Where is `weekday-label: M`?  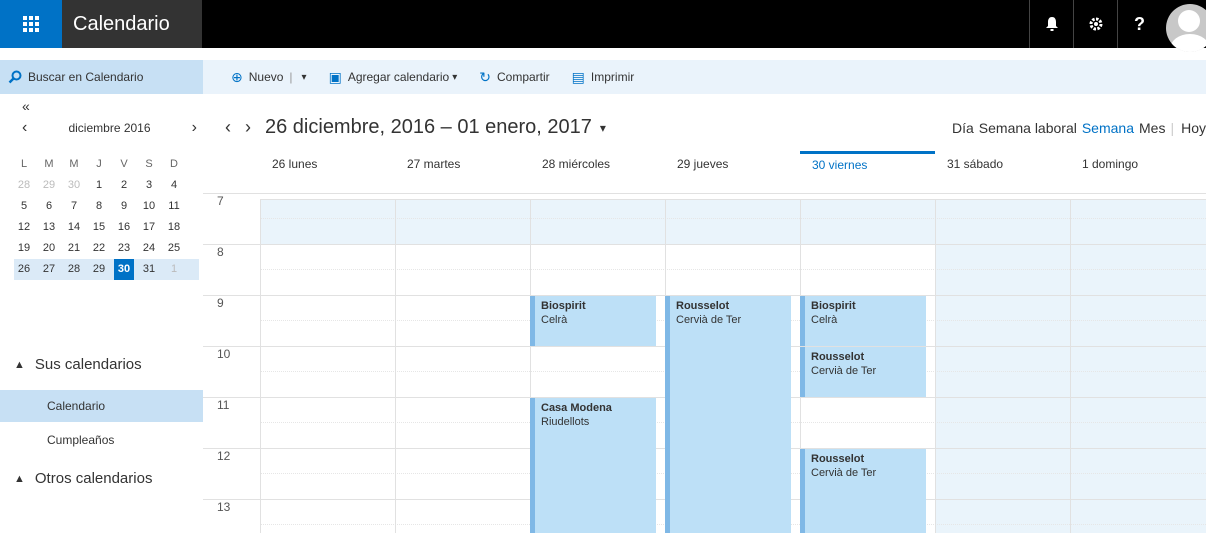 weekday-label: M is located at coordinates (49, 164).